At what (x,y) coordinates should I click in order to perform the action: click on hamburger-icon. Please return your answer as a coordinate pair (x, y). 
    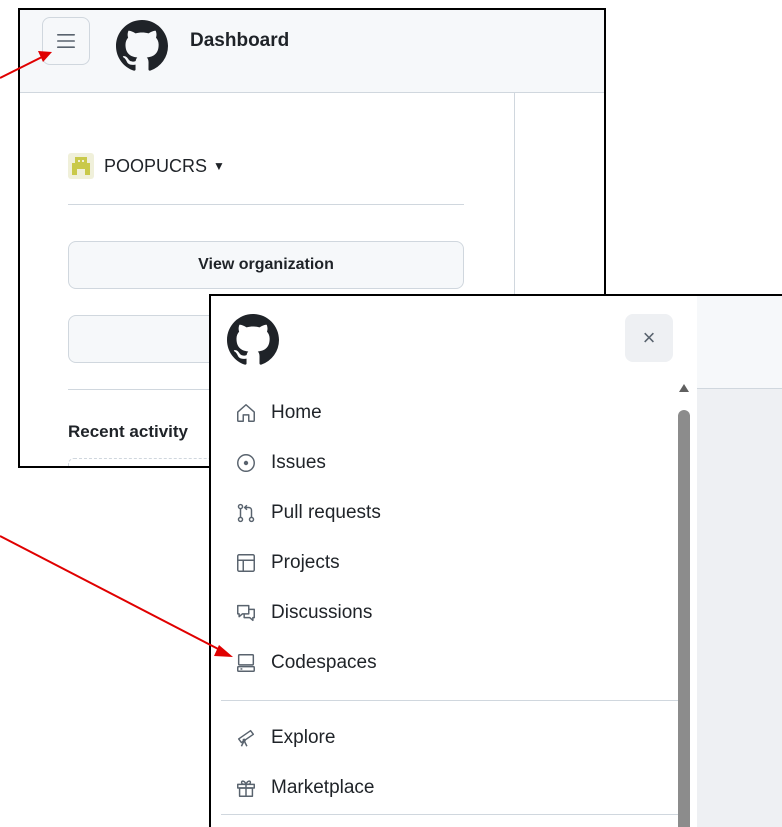
    Looking at the image, I should click on (66, 41).